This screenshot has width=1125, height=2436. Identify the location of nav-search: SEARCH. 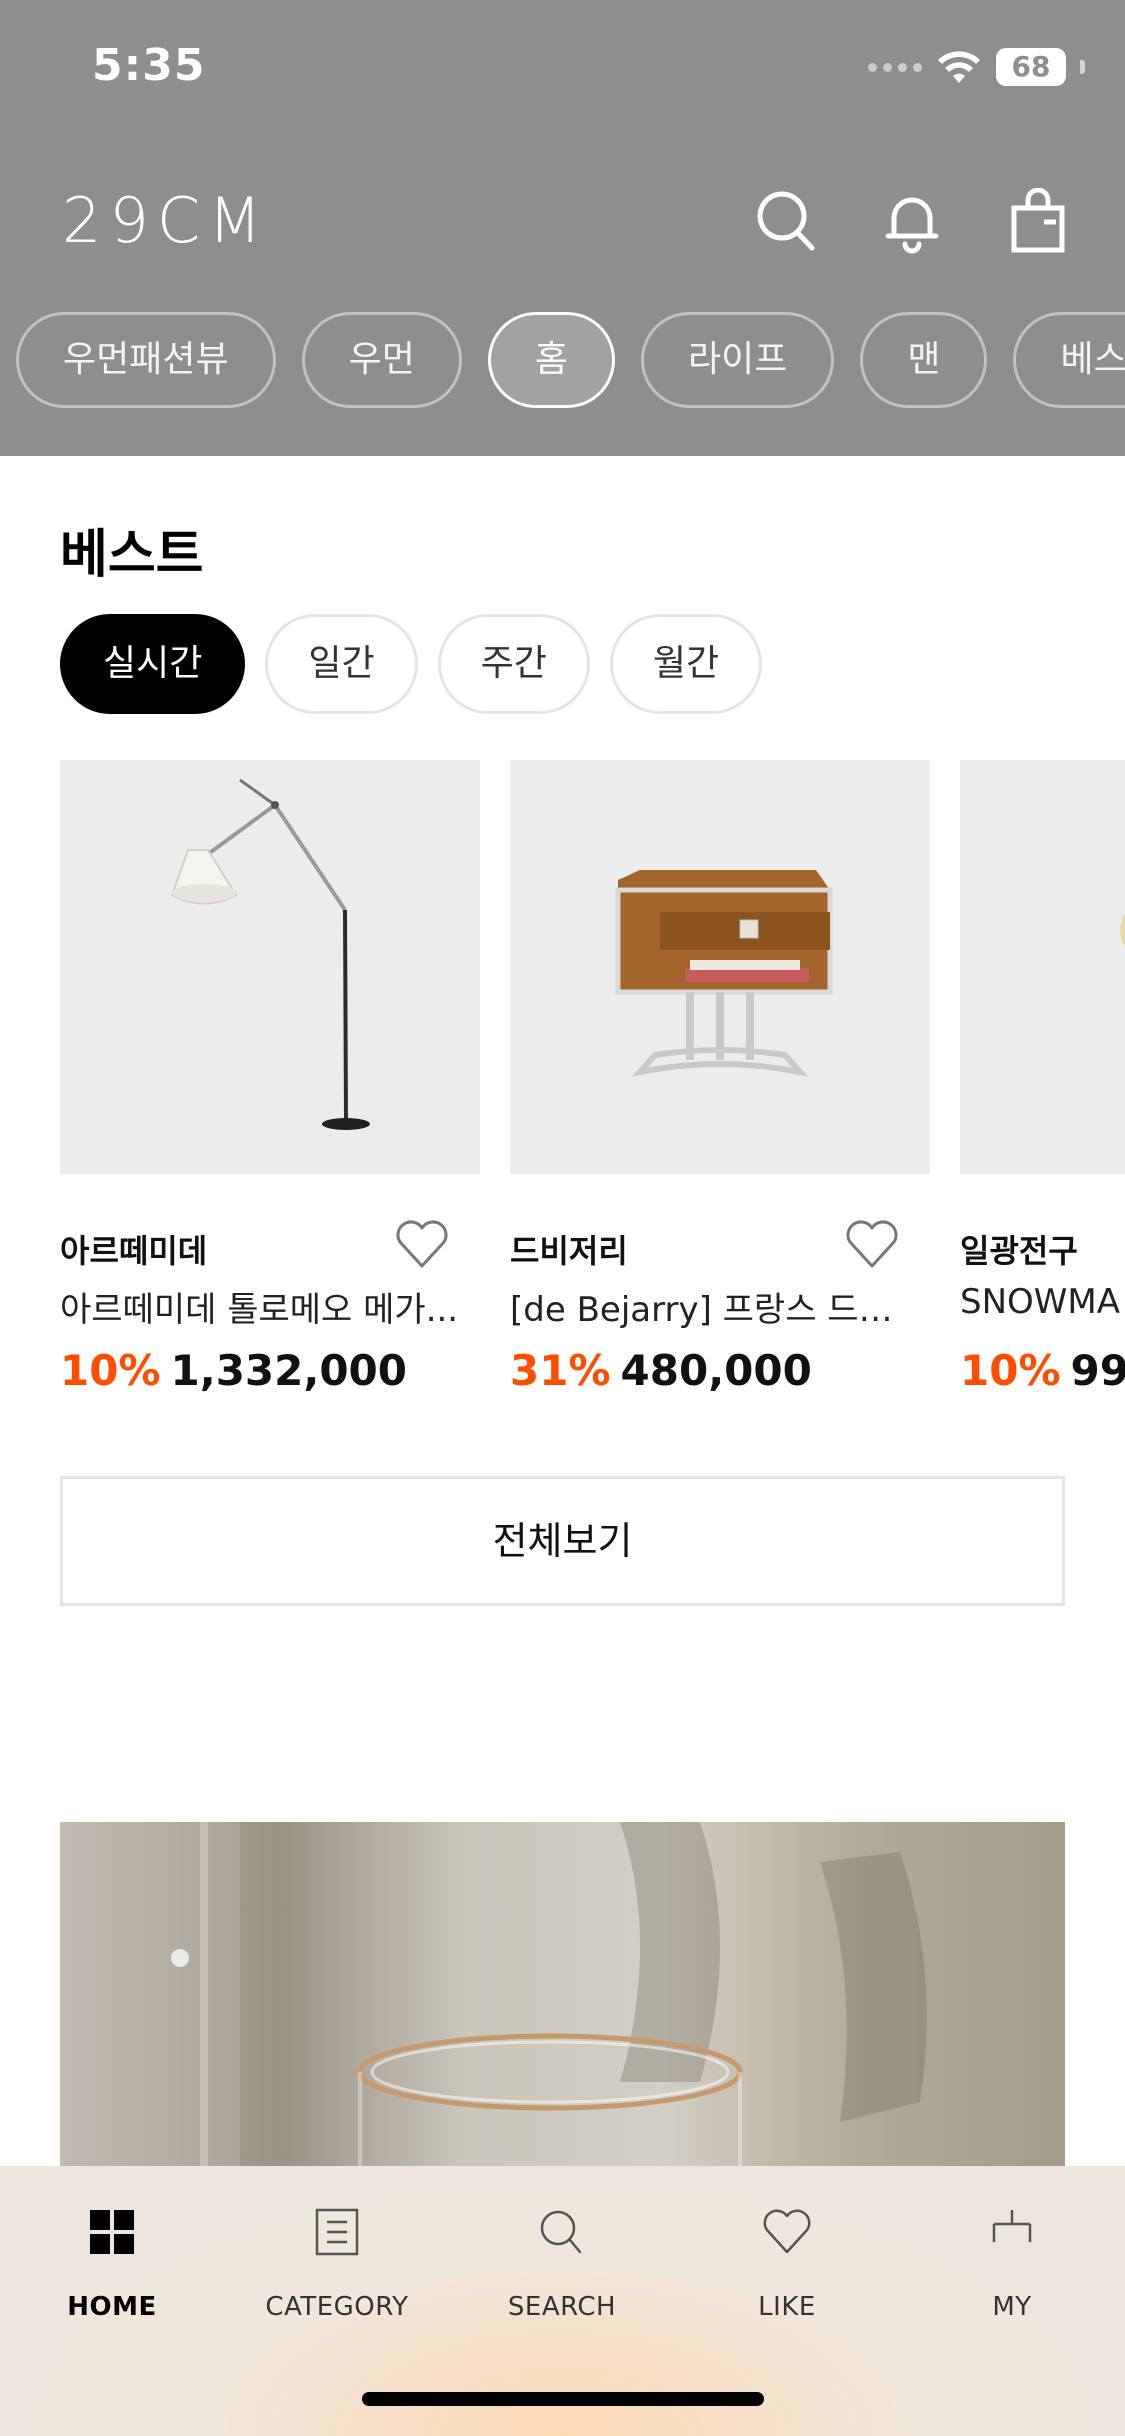
(562, 2264).